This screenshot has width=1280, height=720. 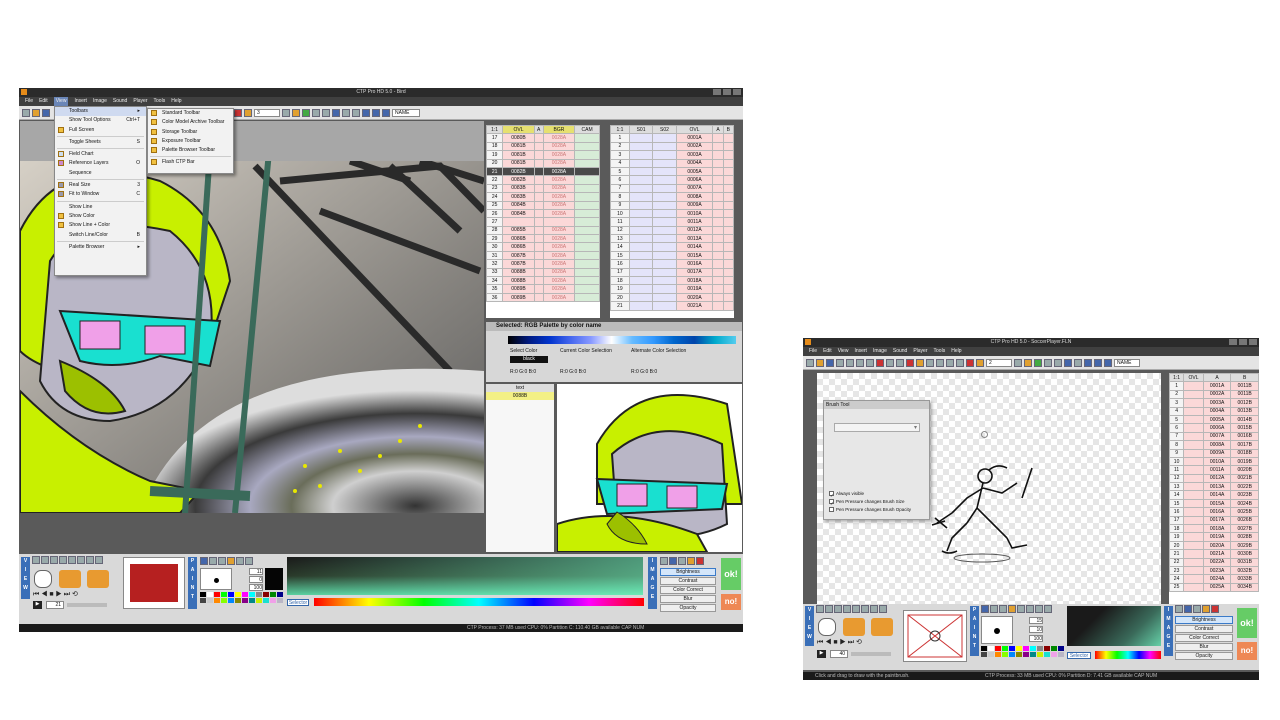 What do you see at coordinates (1214, 428) in the screenshot?
I see `table-row: 6 0006A 0015B` at bounding box center [1214, 428].